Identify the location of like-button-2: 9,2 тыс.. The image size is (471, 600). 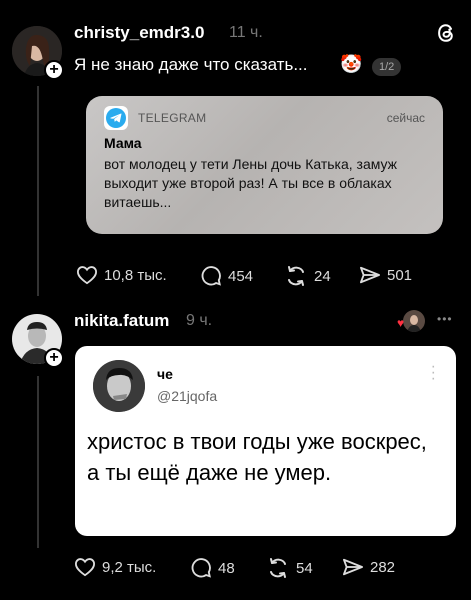
(115, 567).